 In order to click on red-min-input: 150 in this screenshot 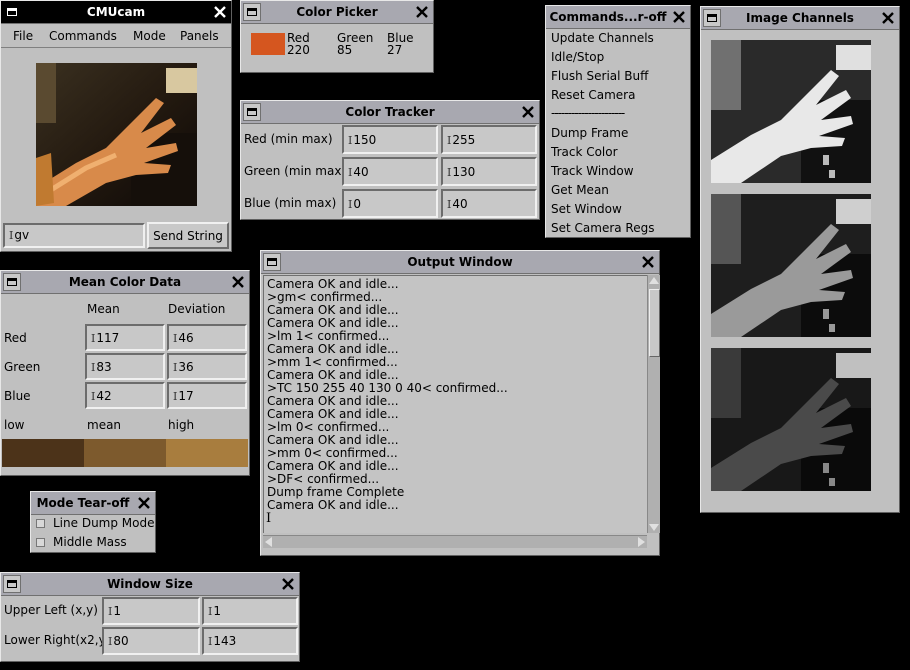, I will do `click(390, 139)`.